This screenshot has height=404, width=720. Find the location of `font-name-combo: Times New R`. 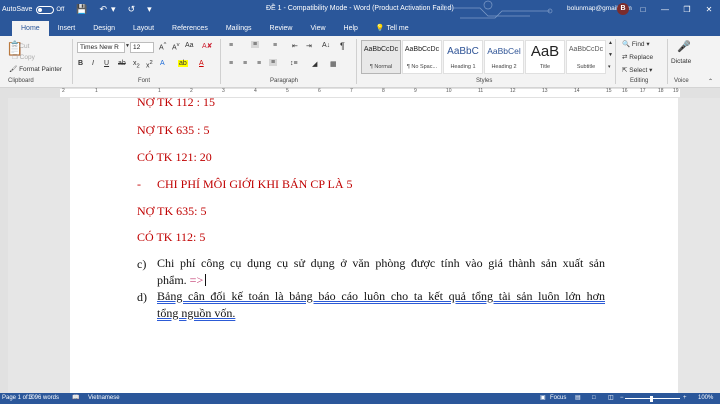

font-name-combo: Times New R is located at coordinates (101, 47).